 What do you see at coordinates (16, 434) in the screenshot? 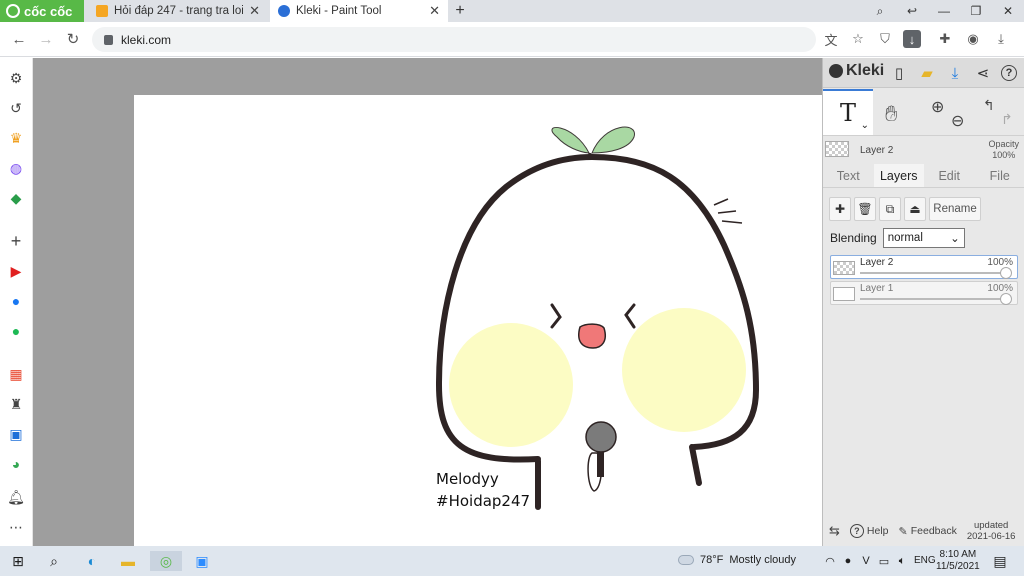
I see `sale-1111-icon: ▣` at bounding box center [16, 434].